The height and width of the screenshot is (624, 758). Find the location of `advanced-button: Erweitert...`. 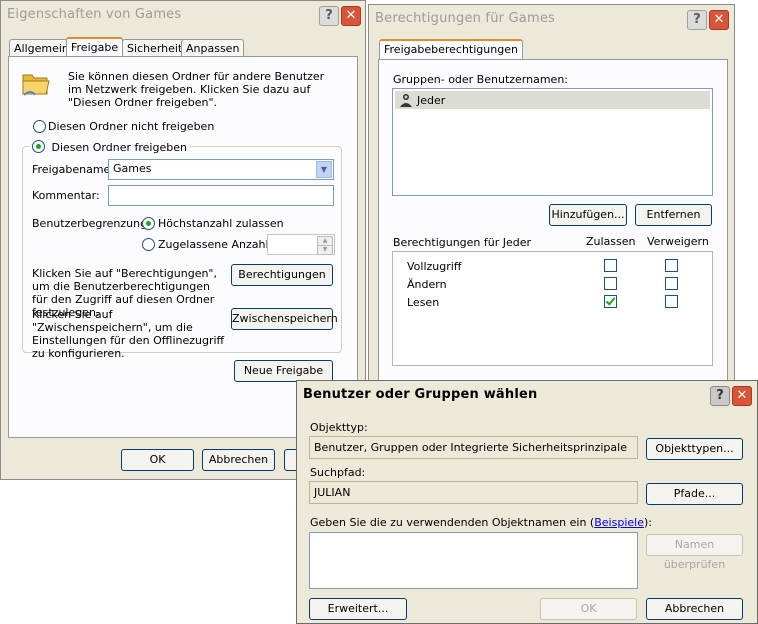

advanced-button: Erweitert... is located at coordinates (358, 609).